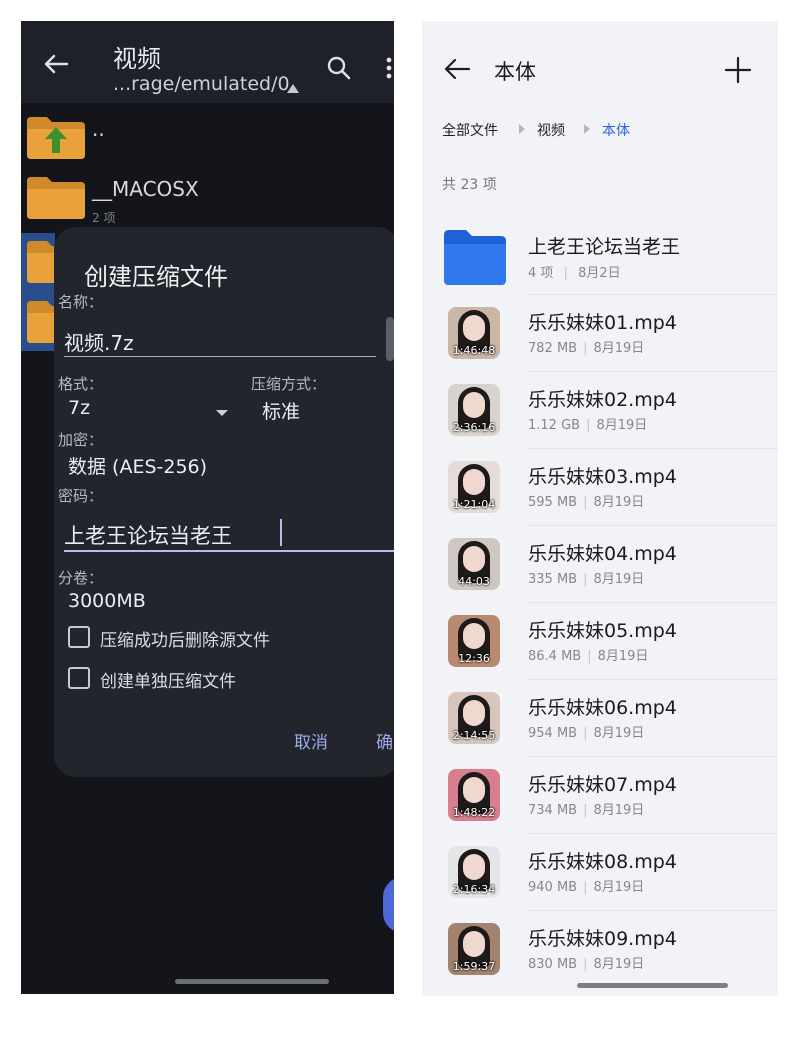 The width and height of the screenshot is (800, 1054). Describe the element at coordinates (388, 905) in the screenshot. I see `floating-action-button` at that location.